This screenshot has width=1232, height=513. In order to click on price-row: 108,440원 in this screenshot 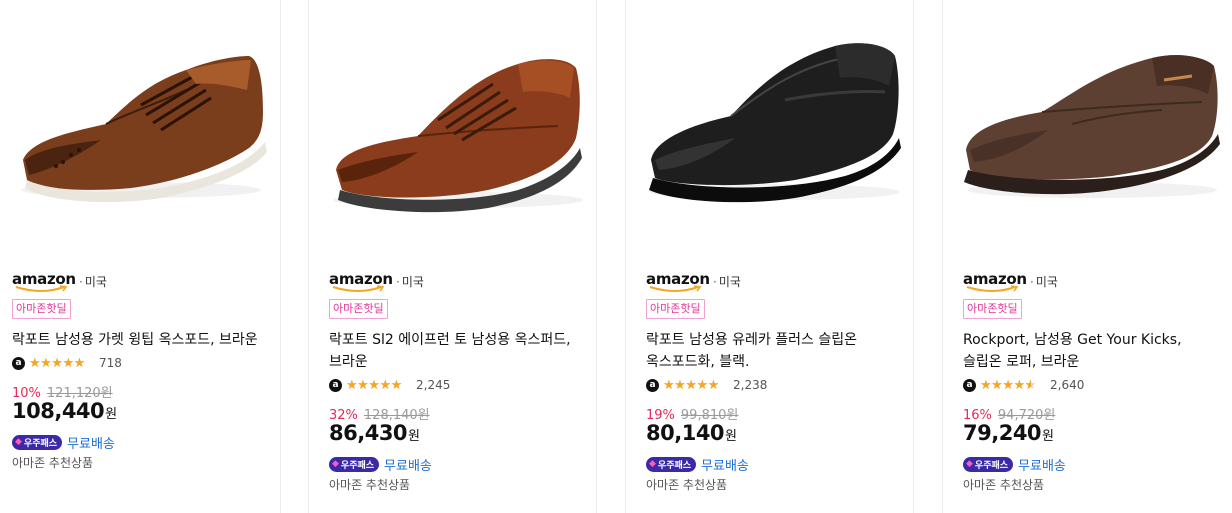, I will do `click(139, 413)`.